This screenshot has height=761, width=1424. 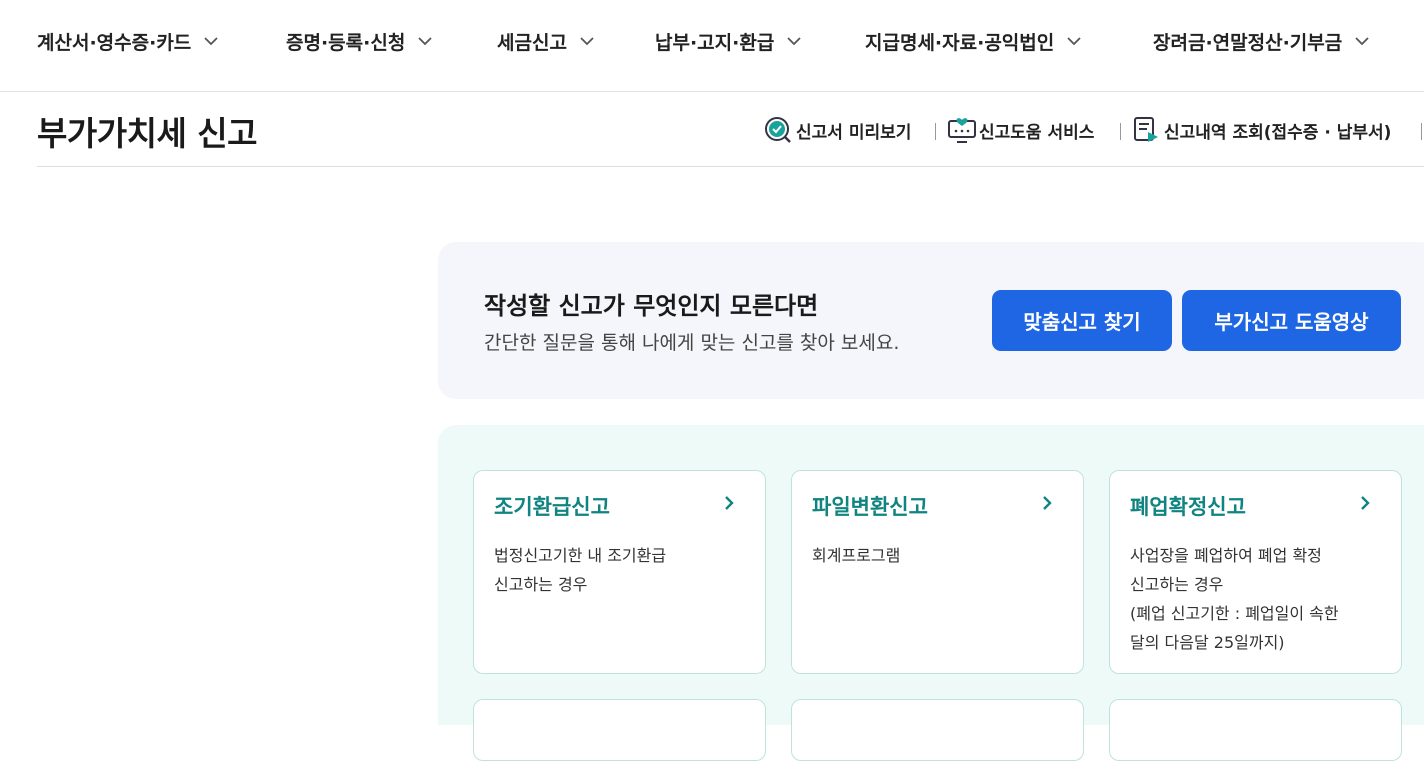 I want to click on nav-item-label: 계산서·영수증·카드, so click(x=114, y=42).